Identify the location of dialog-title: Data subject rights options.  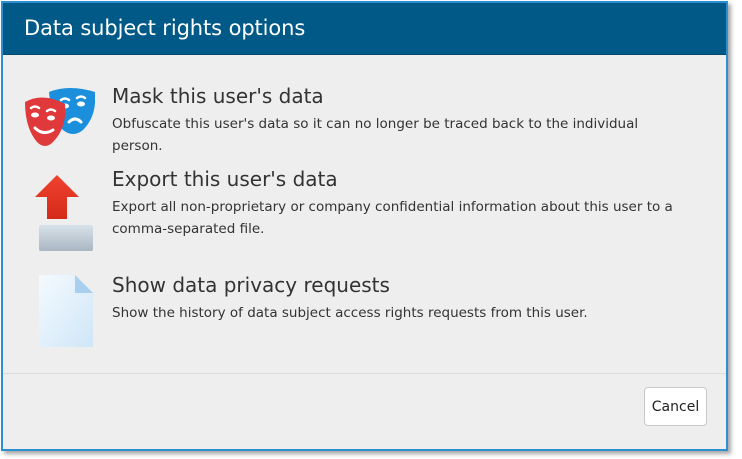
(165, 28).